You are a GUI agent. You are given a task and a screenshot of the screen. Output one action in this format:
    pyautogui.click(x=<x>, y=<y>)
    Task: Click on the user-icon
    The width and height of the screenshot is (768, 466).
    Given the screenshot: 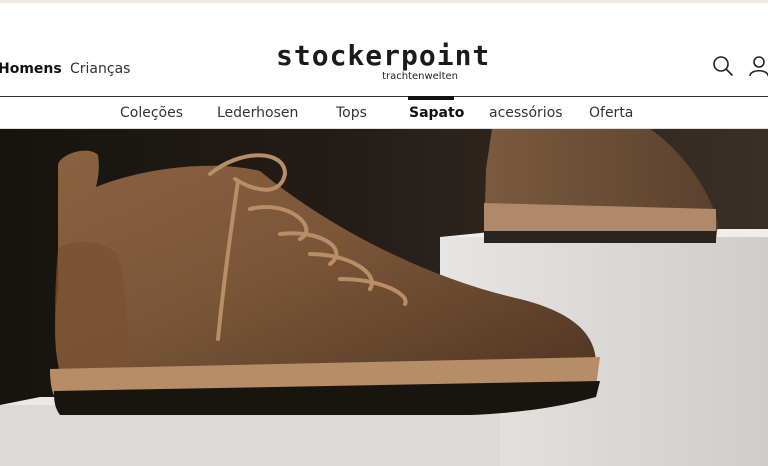 What is the action you would take?
    pyautogui.click(x=758, y=66)
    